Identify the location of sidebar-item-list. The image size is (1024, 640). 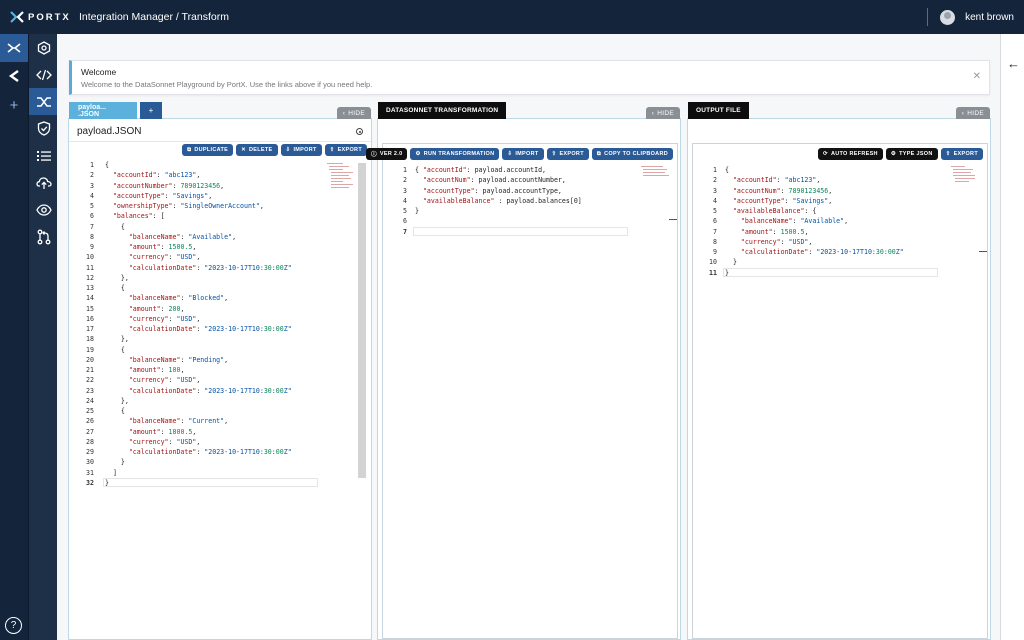
(43, 155).